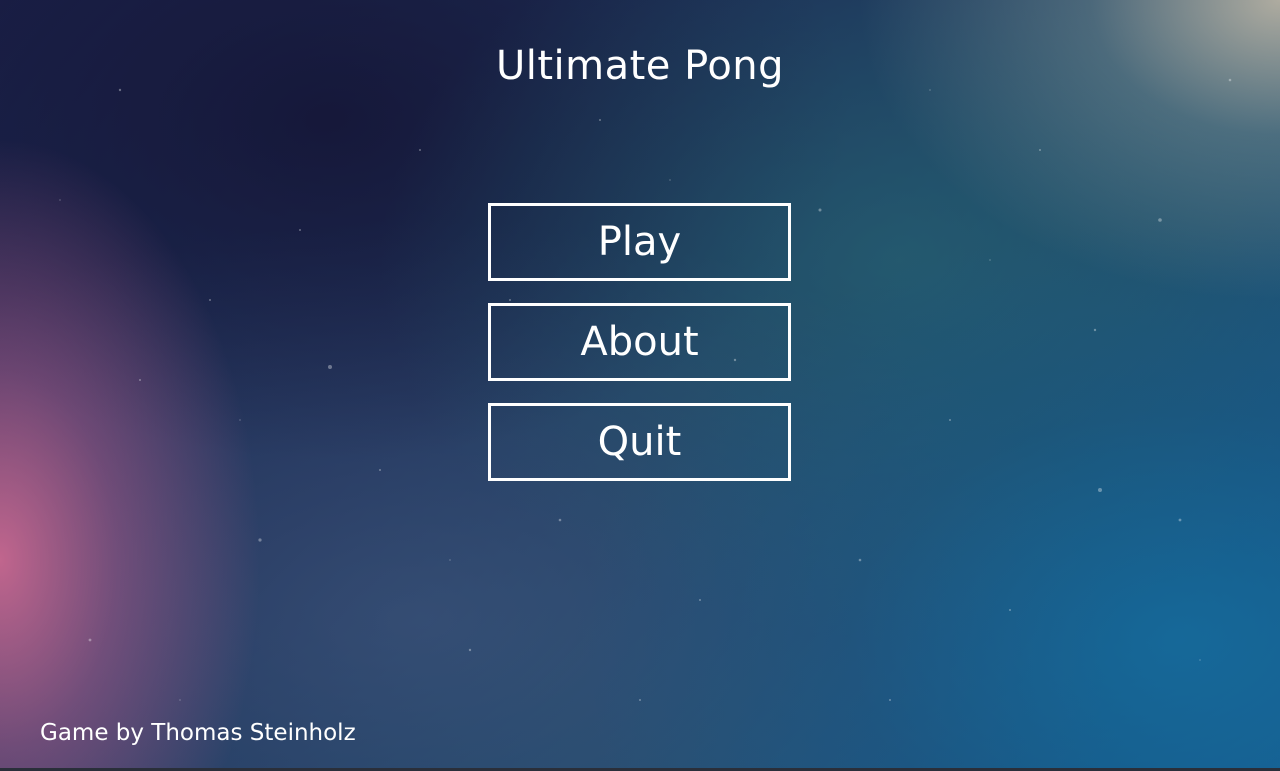 This screenshot has height=771, width=1280. I want to click on author-credit: Game by Thomas Steinholz, so click(198, 733).